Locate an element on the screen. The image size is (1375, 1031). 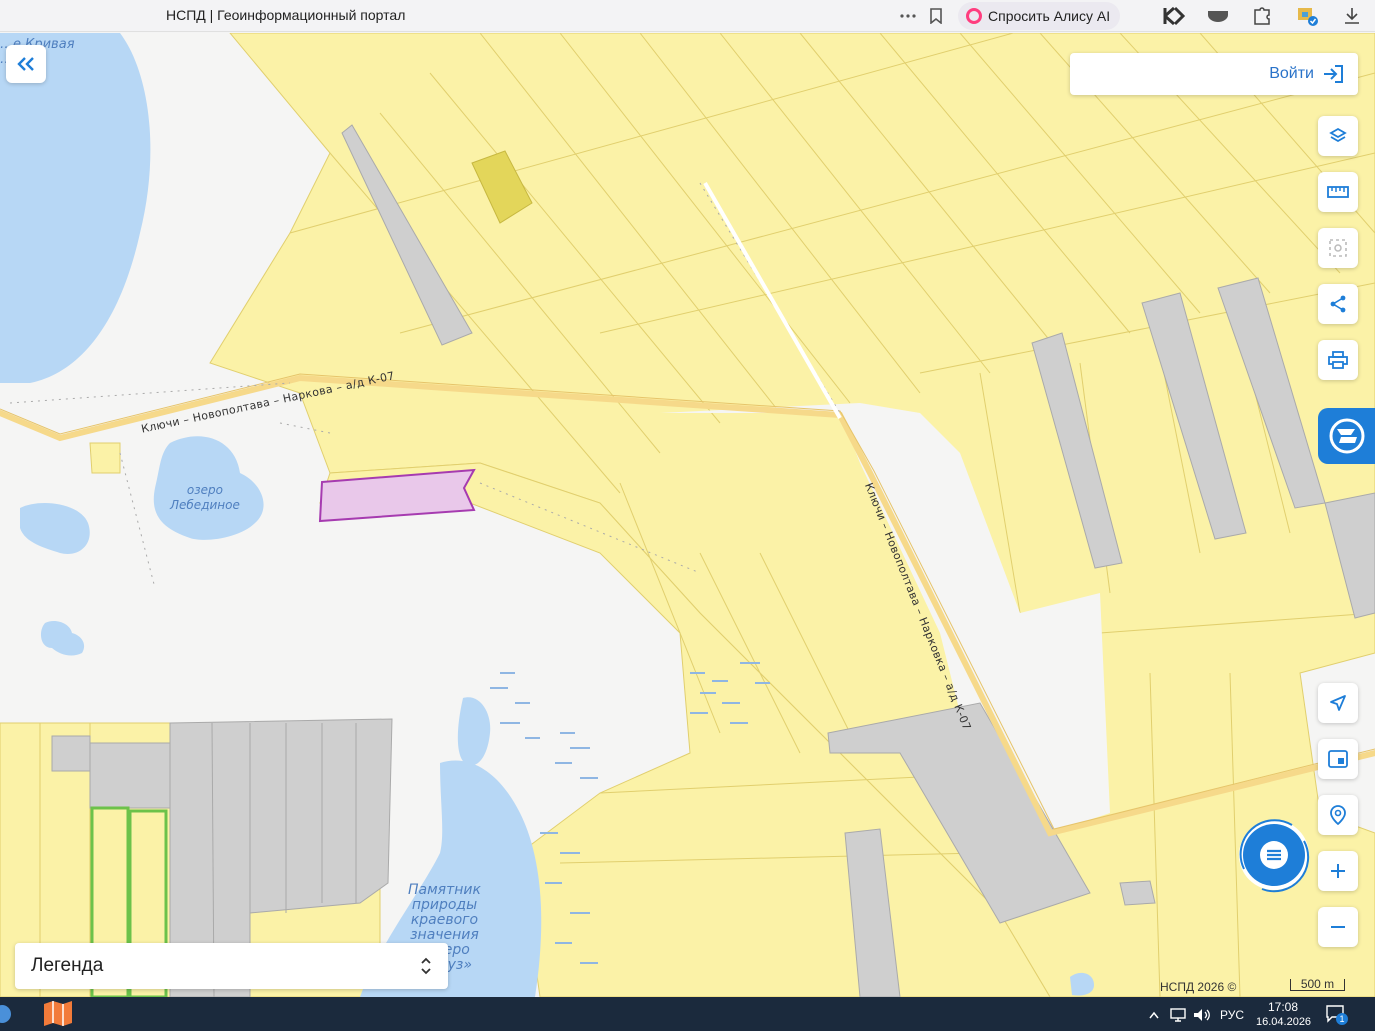
collapse-sidebar-button is located at coordinates (26, 64).